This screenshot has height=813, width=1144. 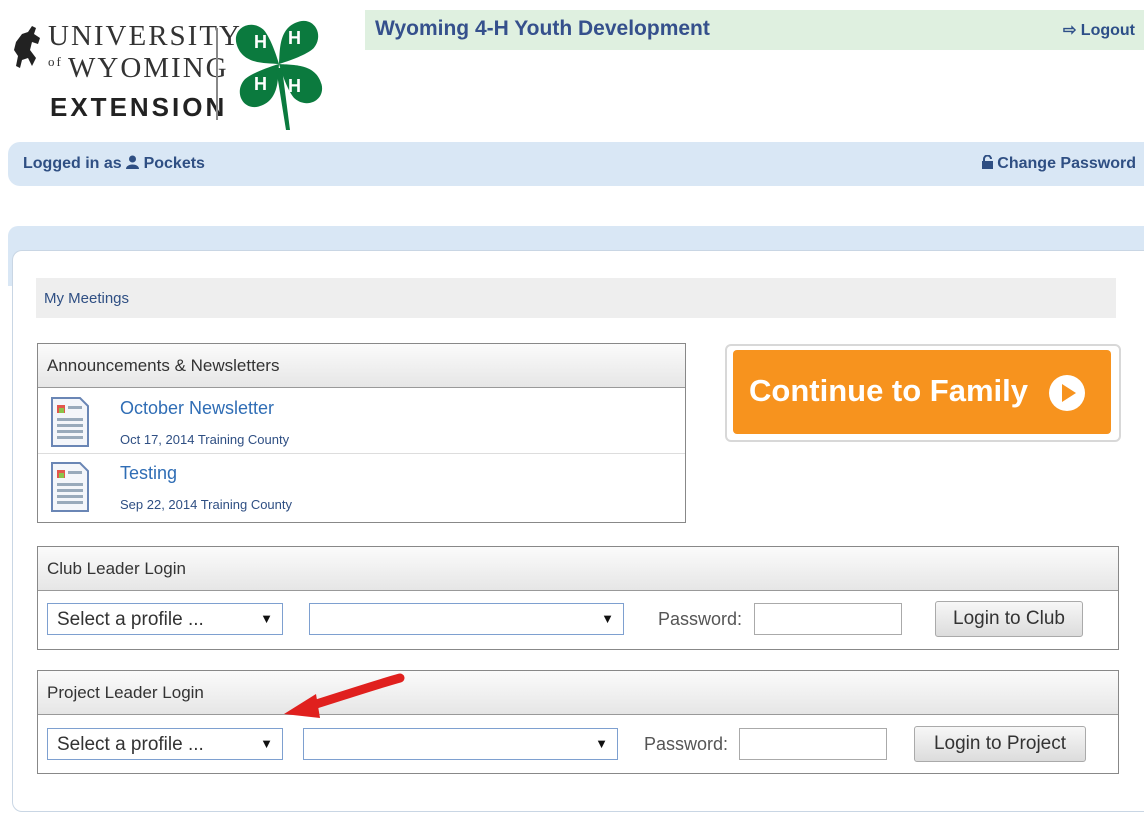 I want to click on club-login-title: Club Leader Login, so click(x=578, y=569).